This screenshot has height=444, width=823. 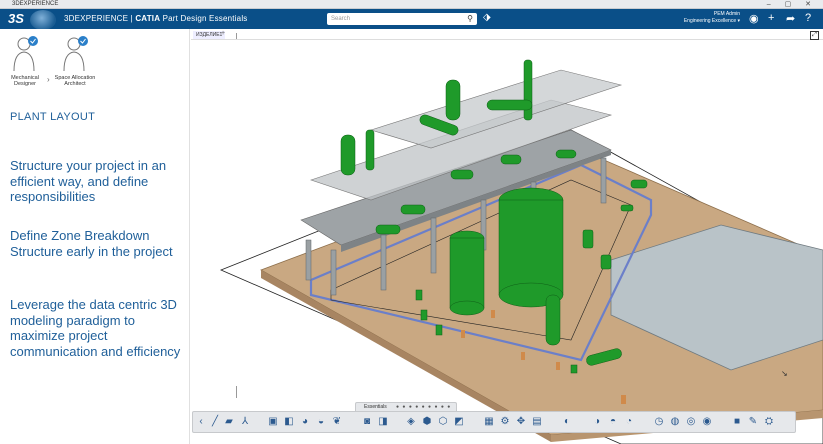 I want to click on app-name: Part Design Essentials, so click(x=205, y=18).